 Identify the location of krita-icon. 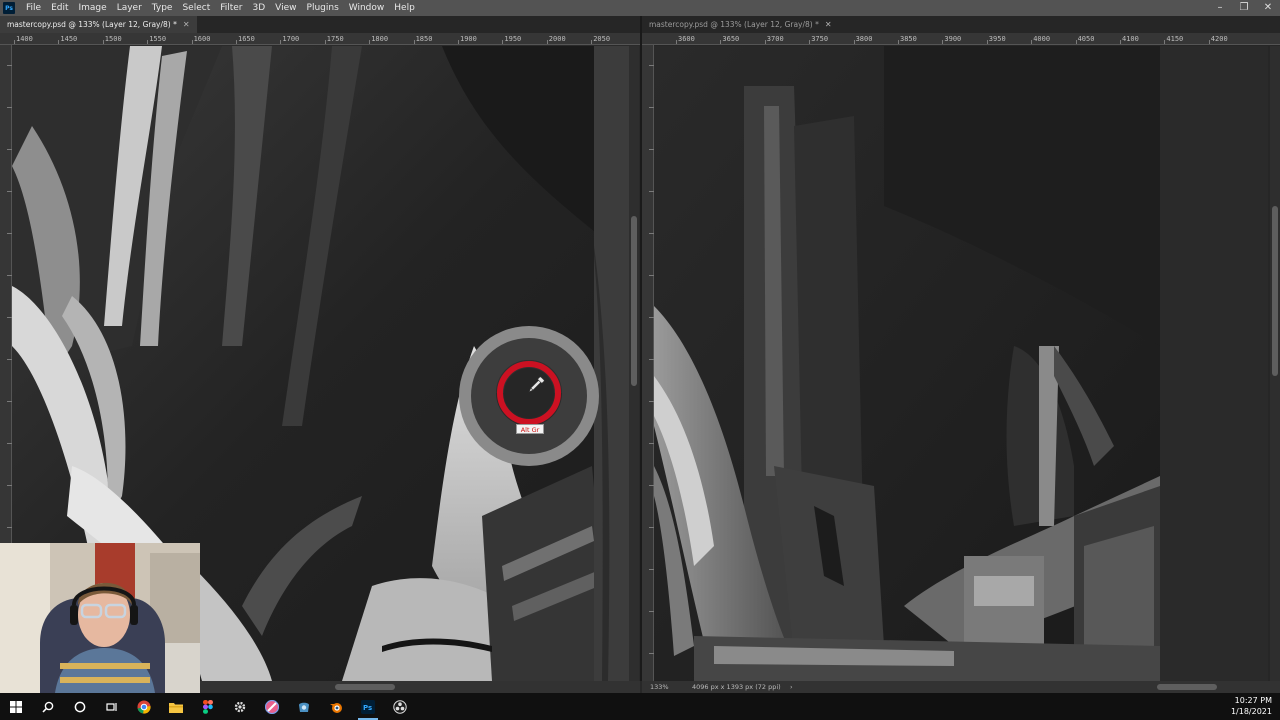
(272, 706).